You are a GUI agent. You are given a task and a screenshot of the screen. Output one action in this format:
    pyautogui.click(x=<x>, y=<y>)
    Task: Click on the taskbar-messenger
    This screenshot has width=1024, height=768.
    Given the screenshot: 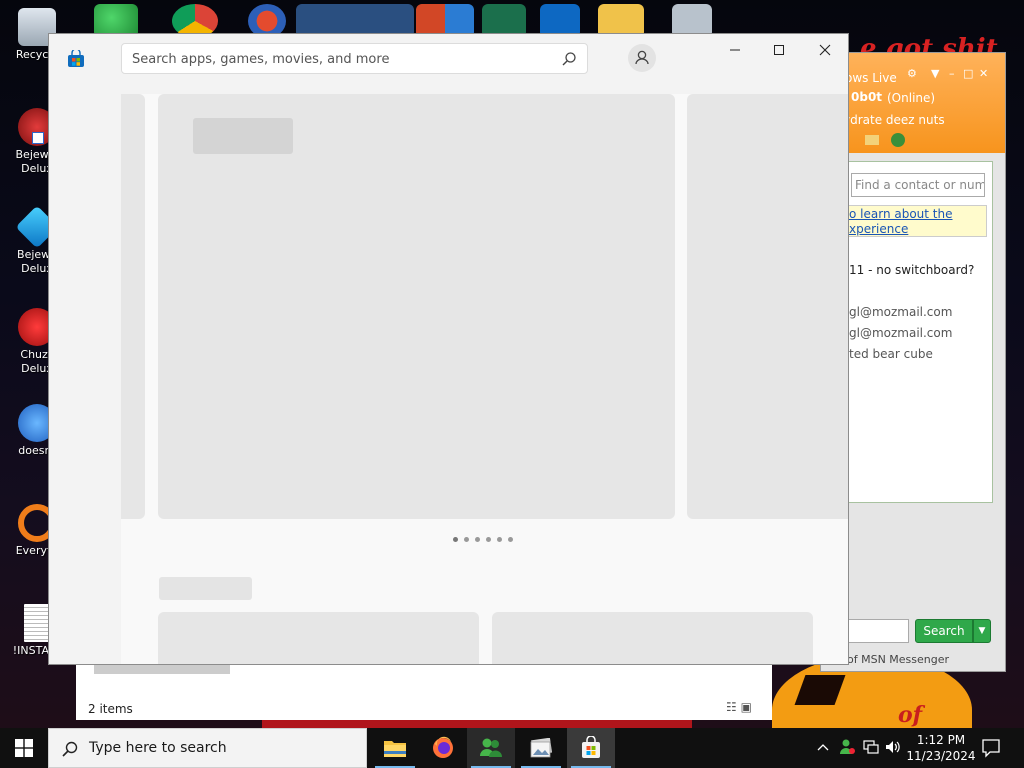 What is the action you would take?
    pyautogui.click(x=491, y=748)
    